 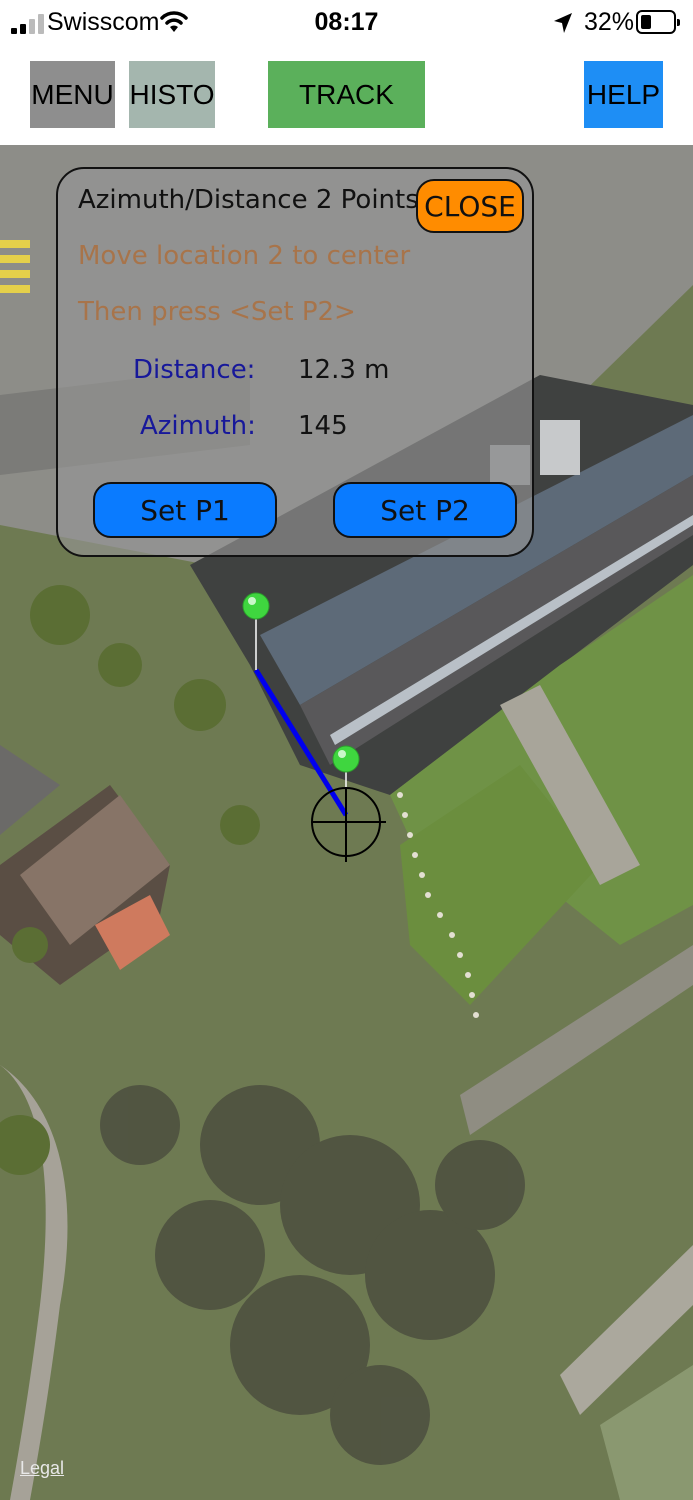 I want to click on toolbar: MENU HISTO TRACK HELP, so click(x=346, y=96).